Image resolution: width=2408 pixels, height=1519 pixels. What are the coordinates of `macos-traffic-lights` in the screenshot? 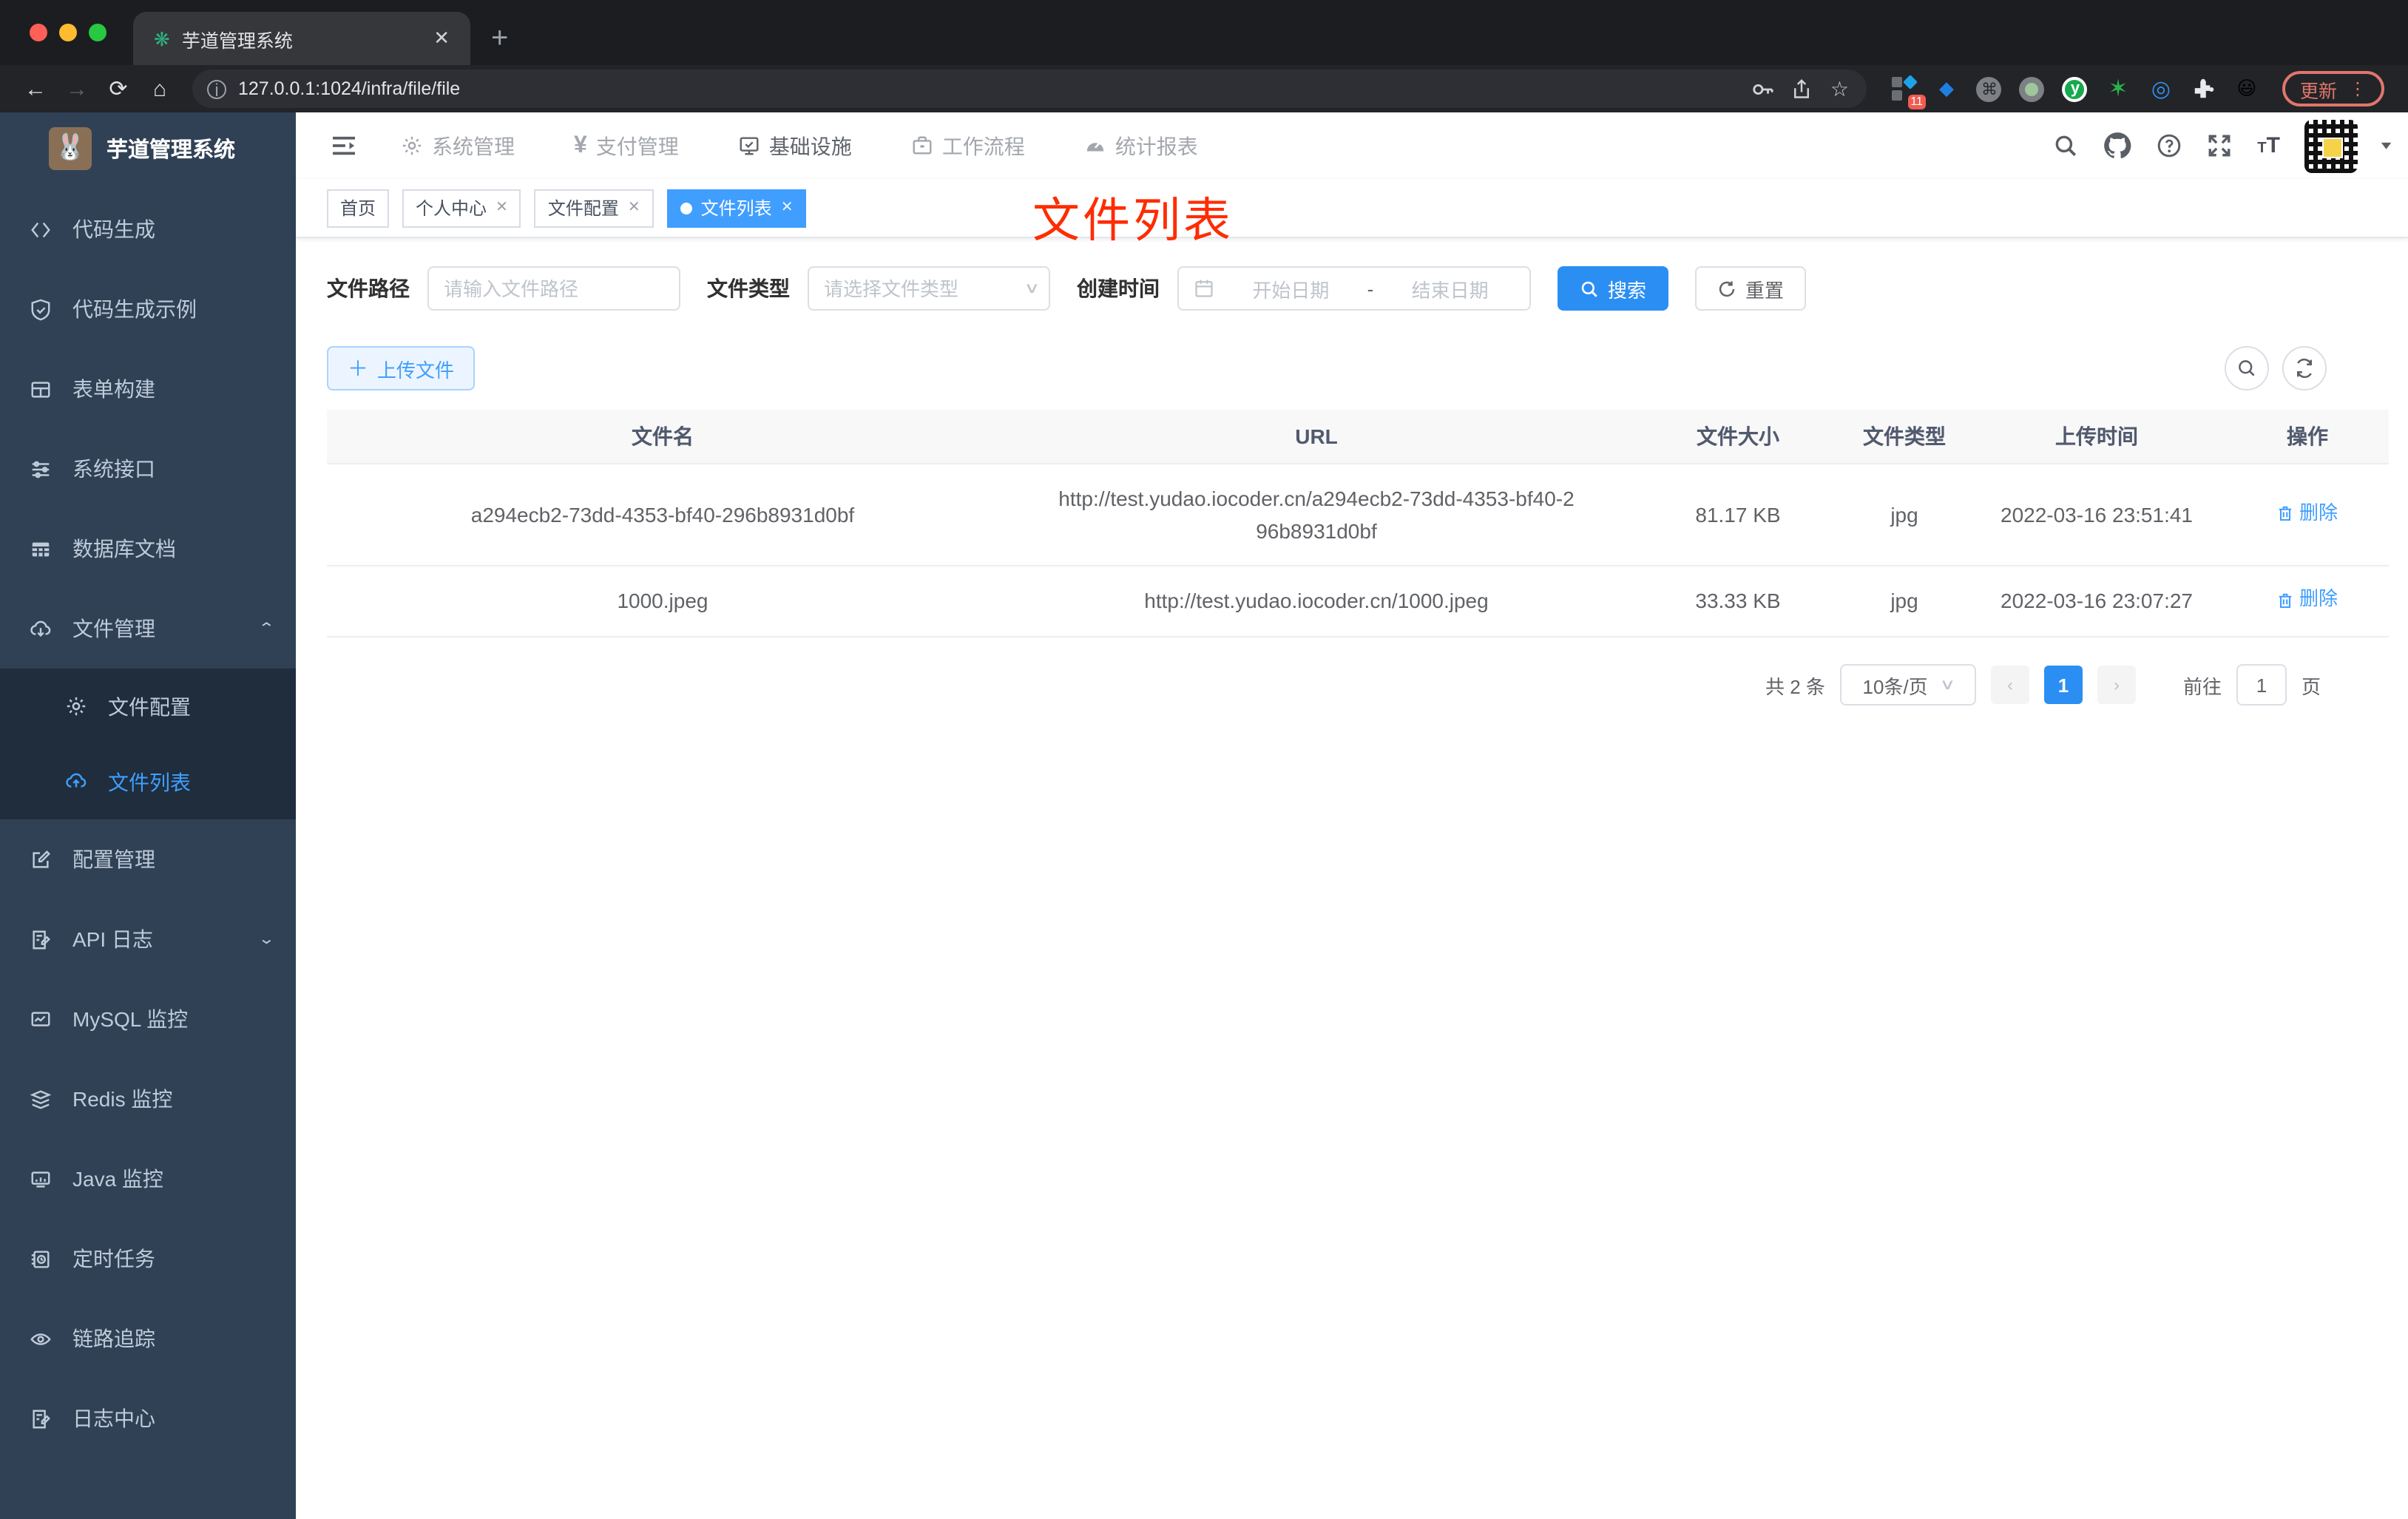 It's located at (66, 32).